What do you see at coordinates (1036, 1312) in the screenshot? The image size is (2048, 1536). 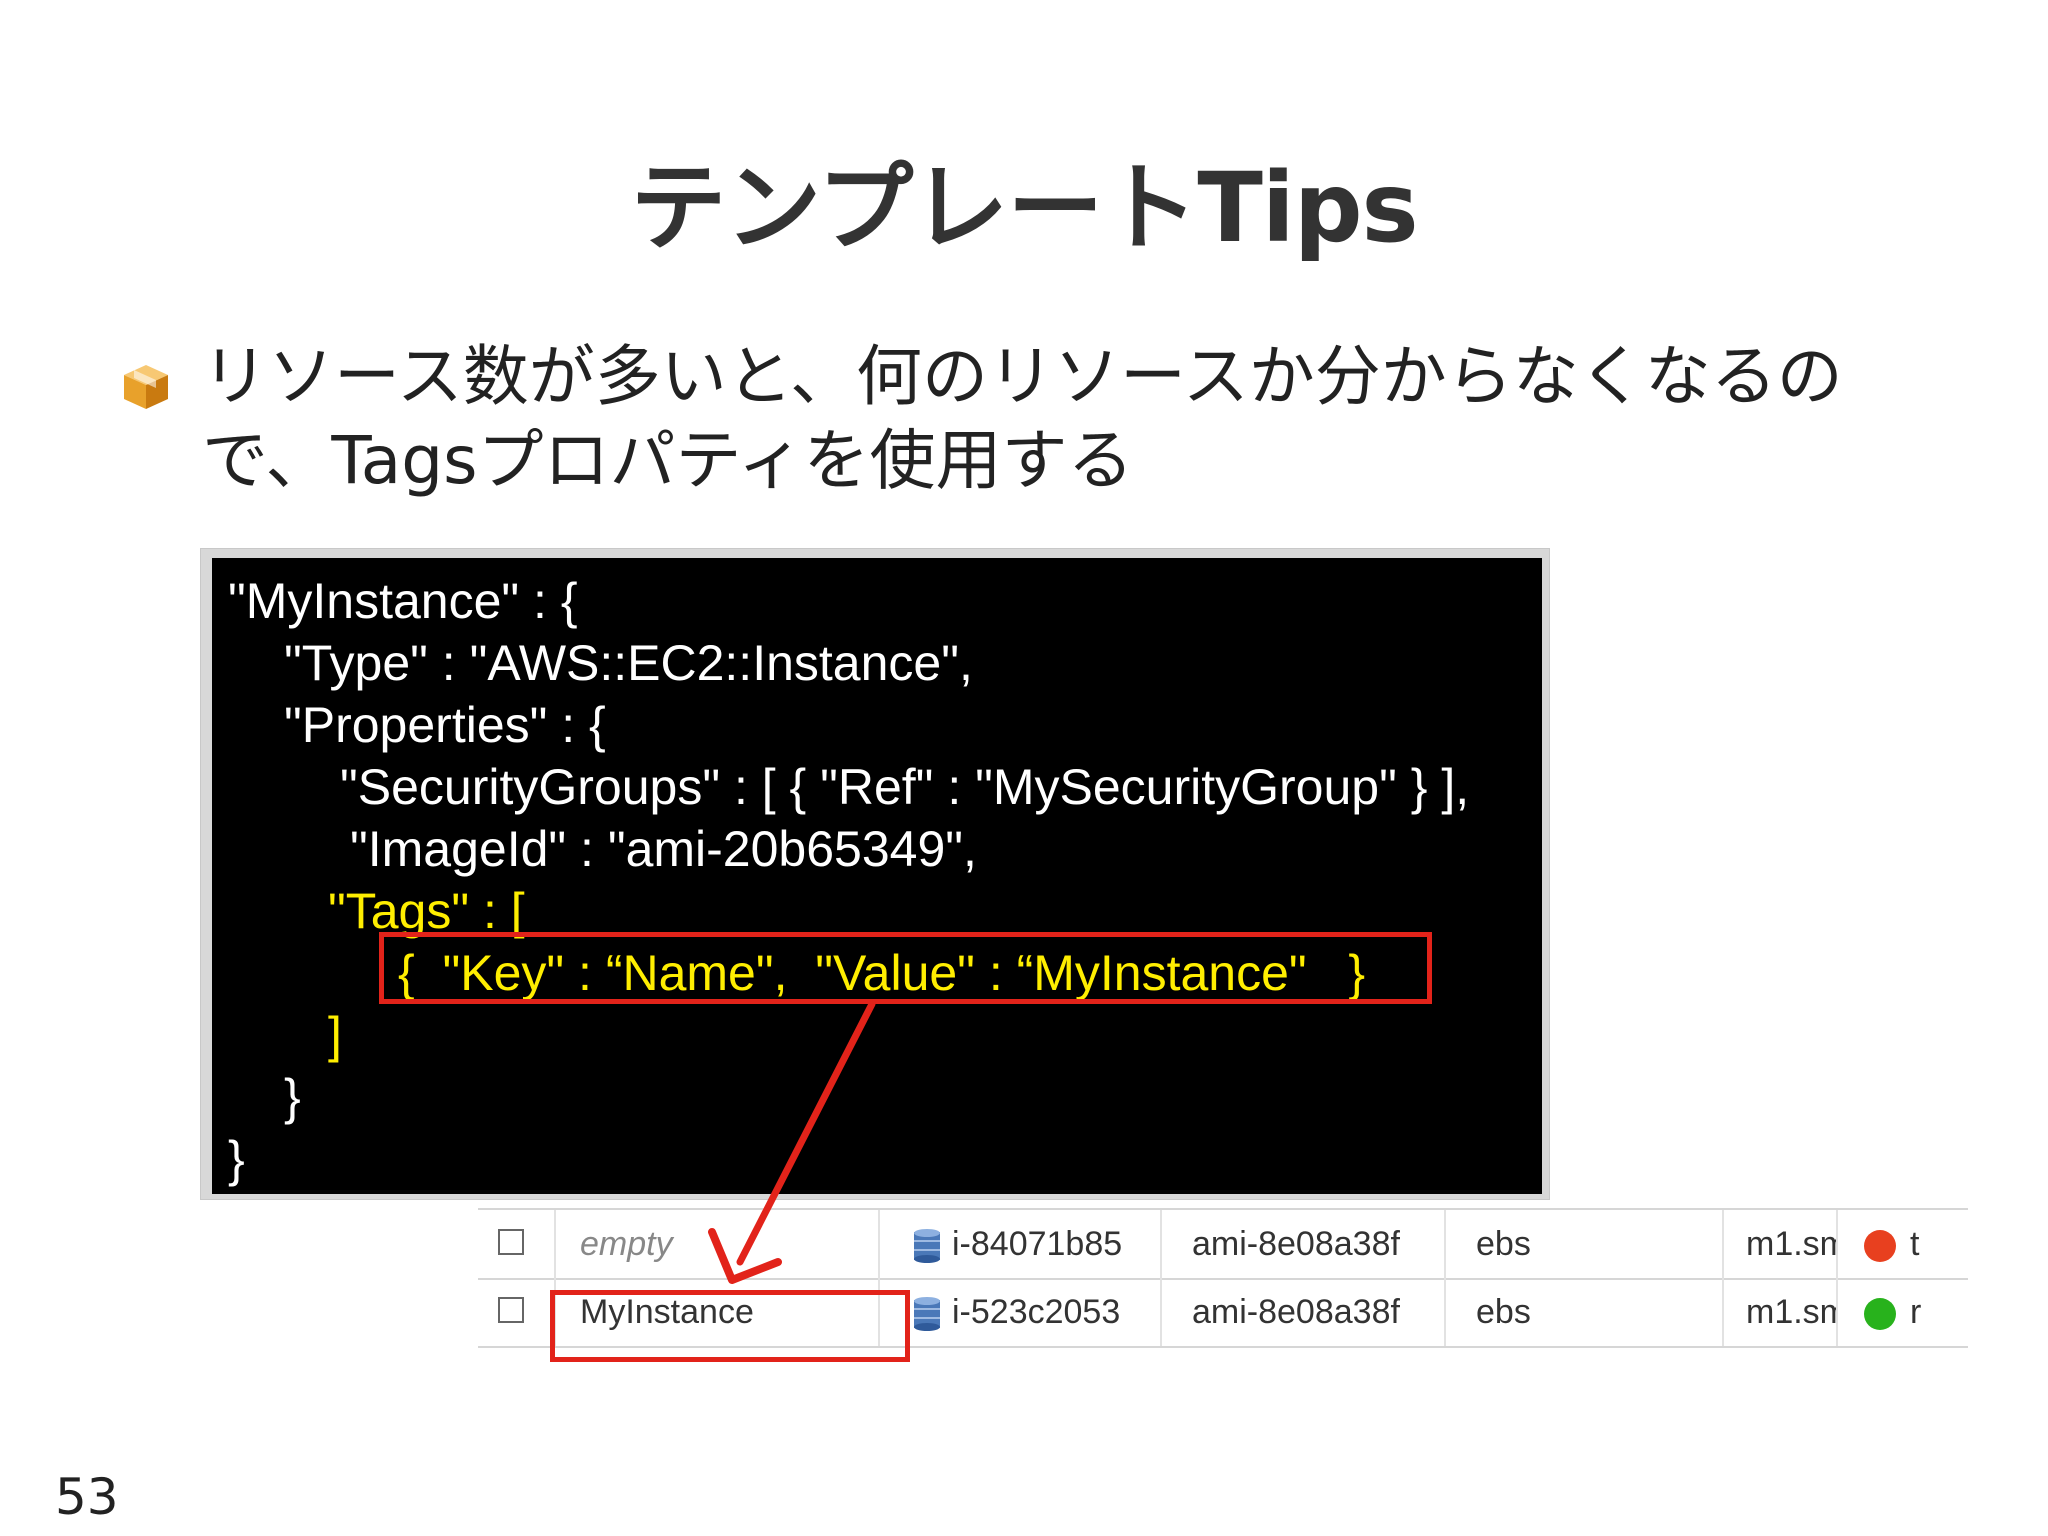 I see `instance-id-value: i-523c2053` at bounding box center [1036, 1312].